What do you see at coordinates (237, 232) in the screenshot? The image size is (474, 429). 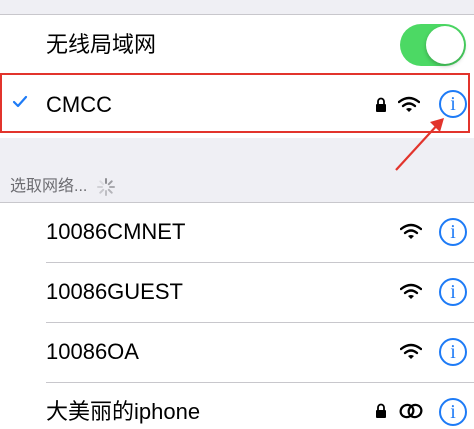 I see `network-row: 10086CMNET i` at bounding box center [237, 232].